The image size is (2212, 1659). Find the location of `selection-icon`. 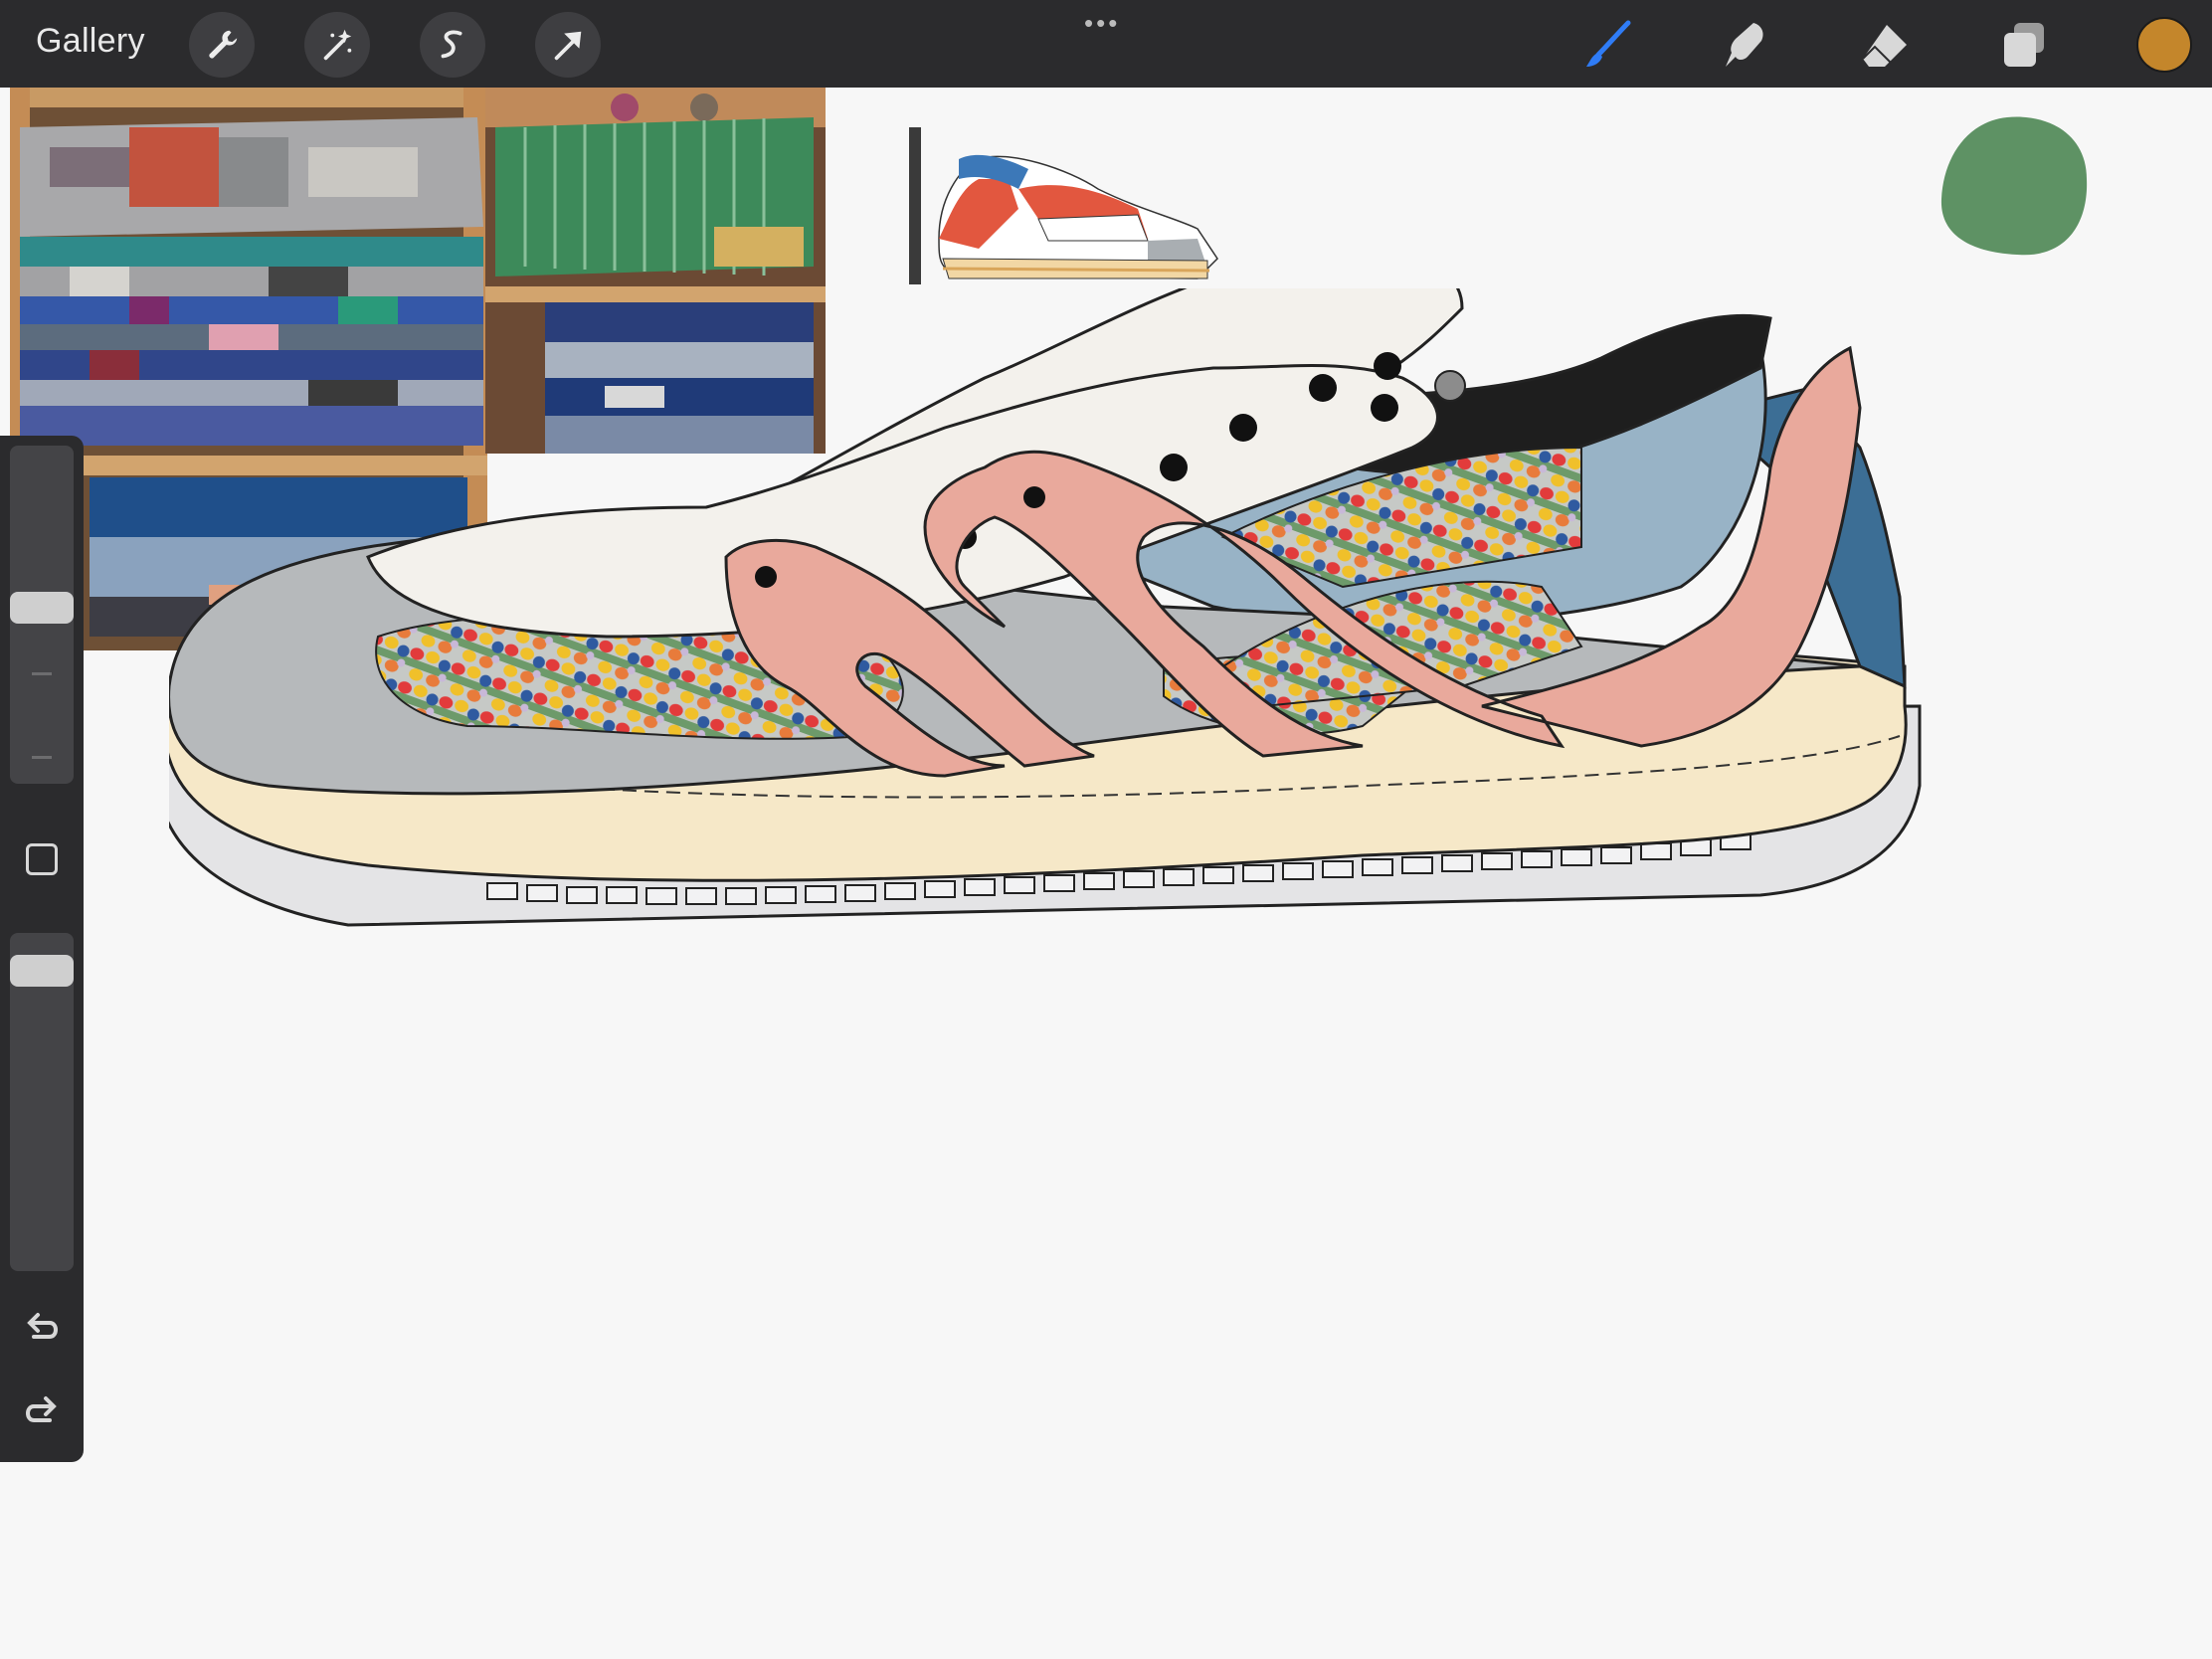

selection-icon is located at coordinates (451, 44).